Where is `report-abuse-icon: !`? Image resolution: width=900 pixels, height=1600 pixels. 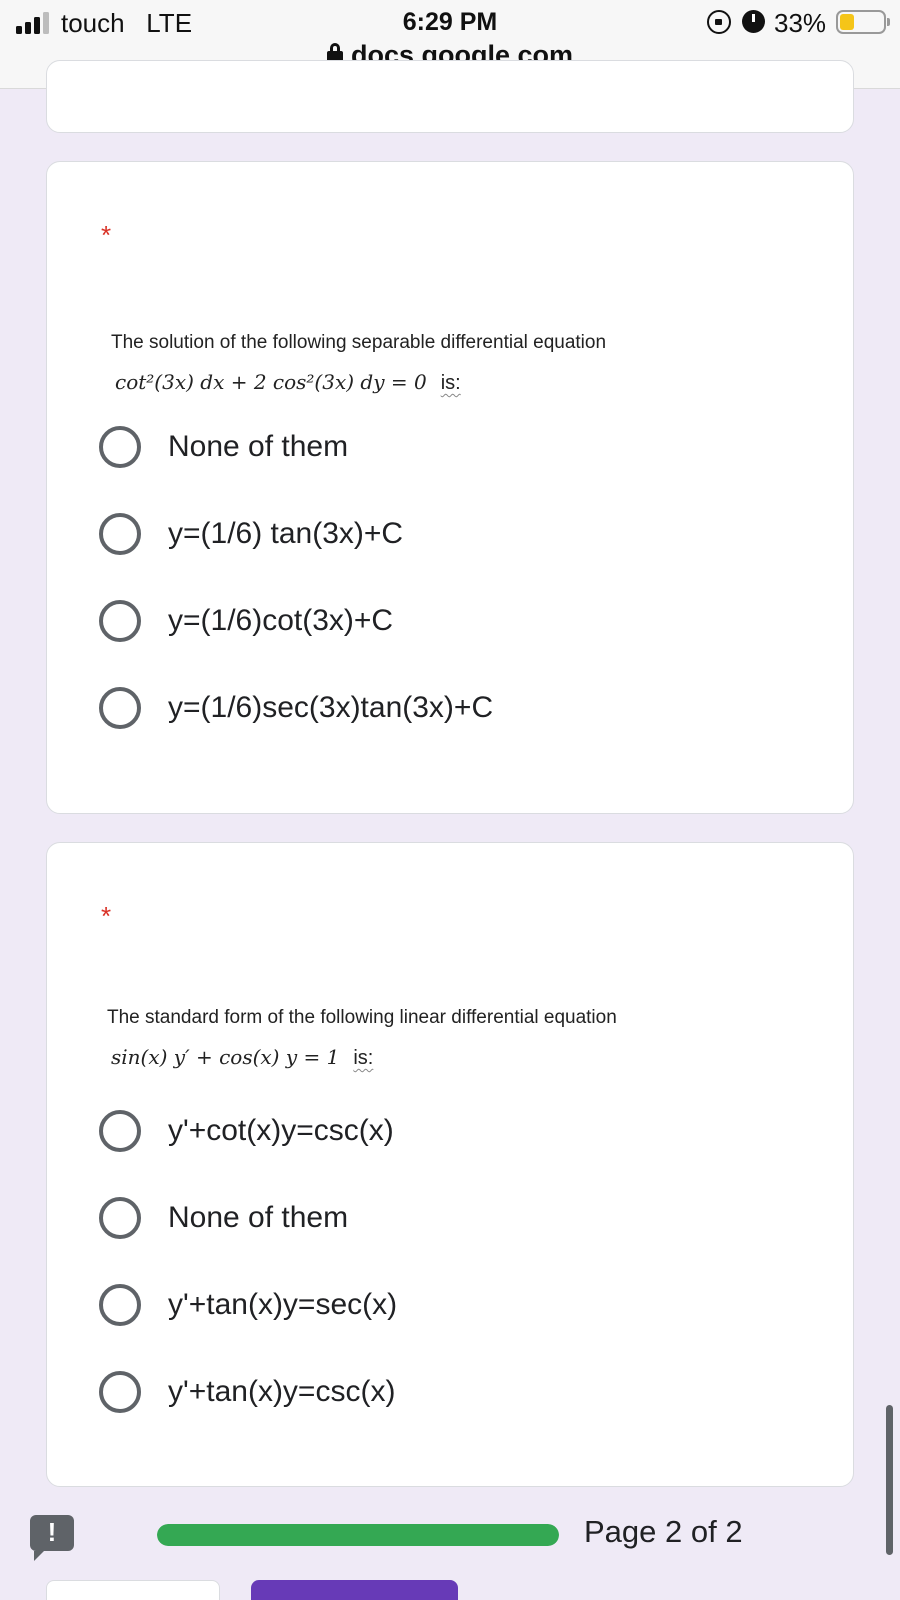 report-abuse-icon: ! is located at coordinates (52, 1538).